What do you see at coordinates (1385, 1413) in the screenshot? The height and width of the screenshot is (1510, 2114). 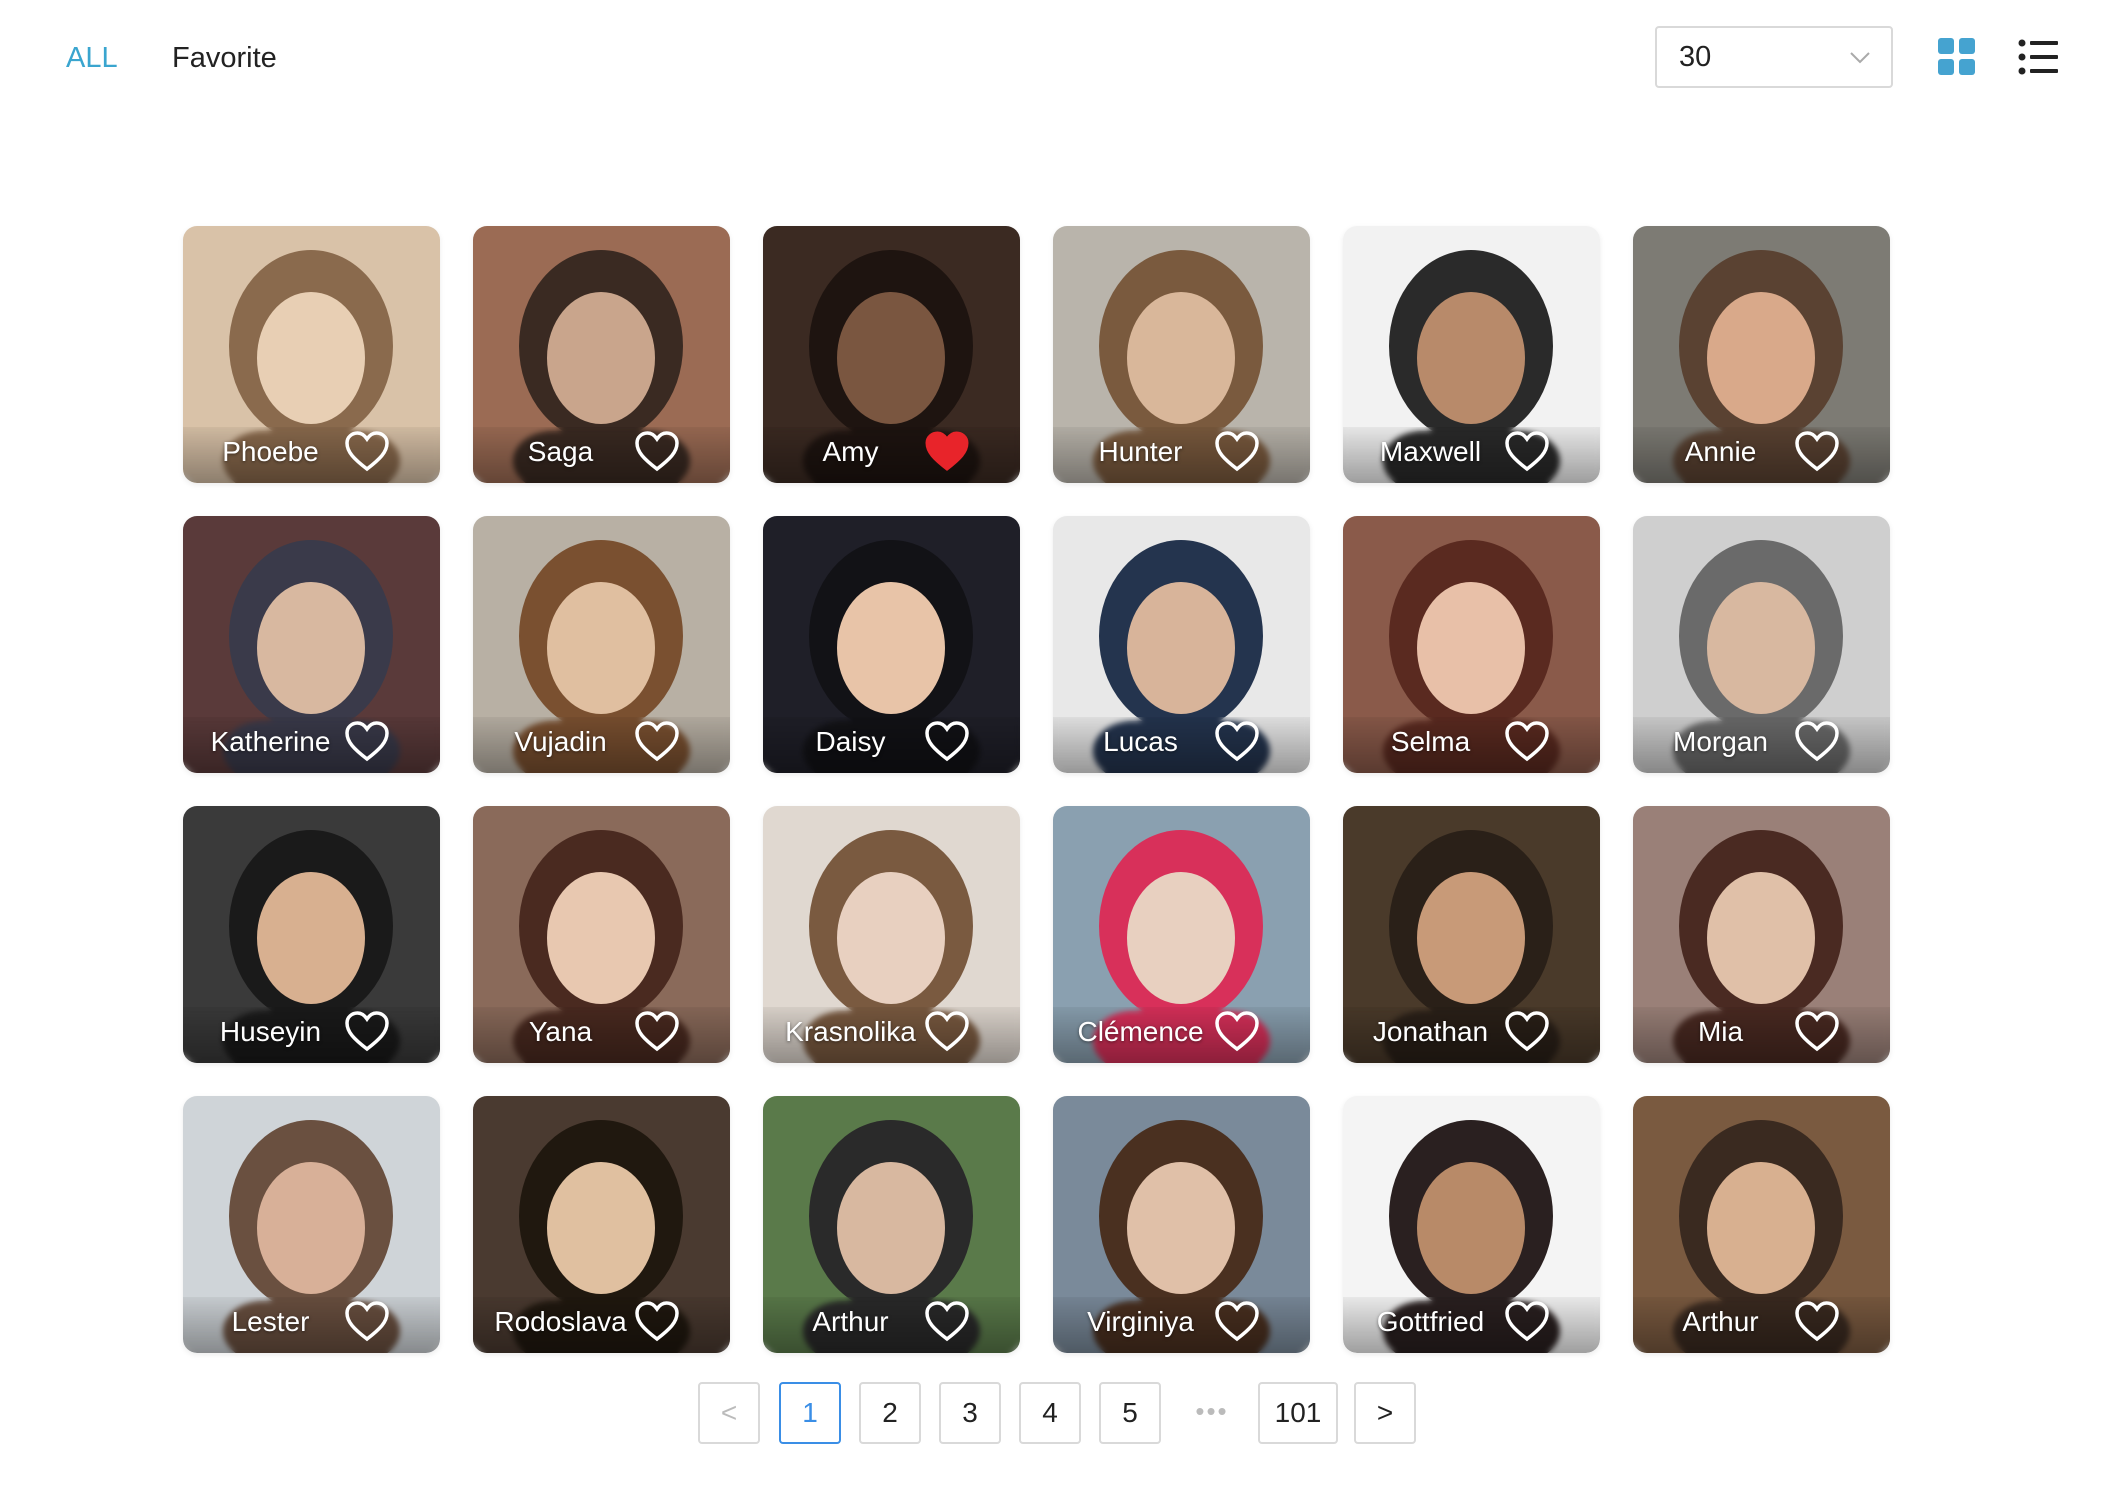 I see `next-page-button: >` at bounding box center [1385, 1413].